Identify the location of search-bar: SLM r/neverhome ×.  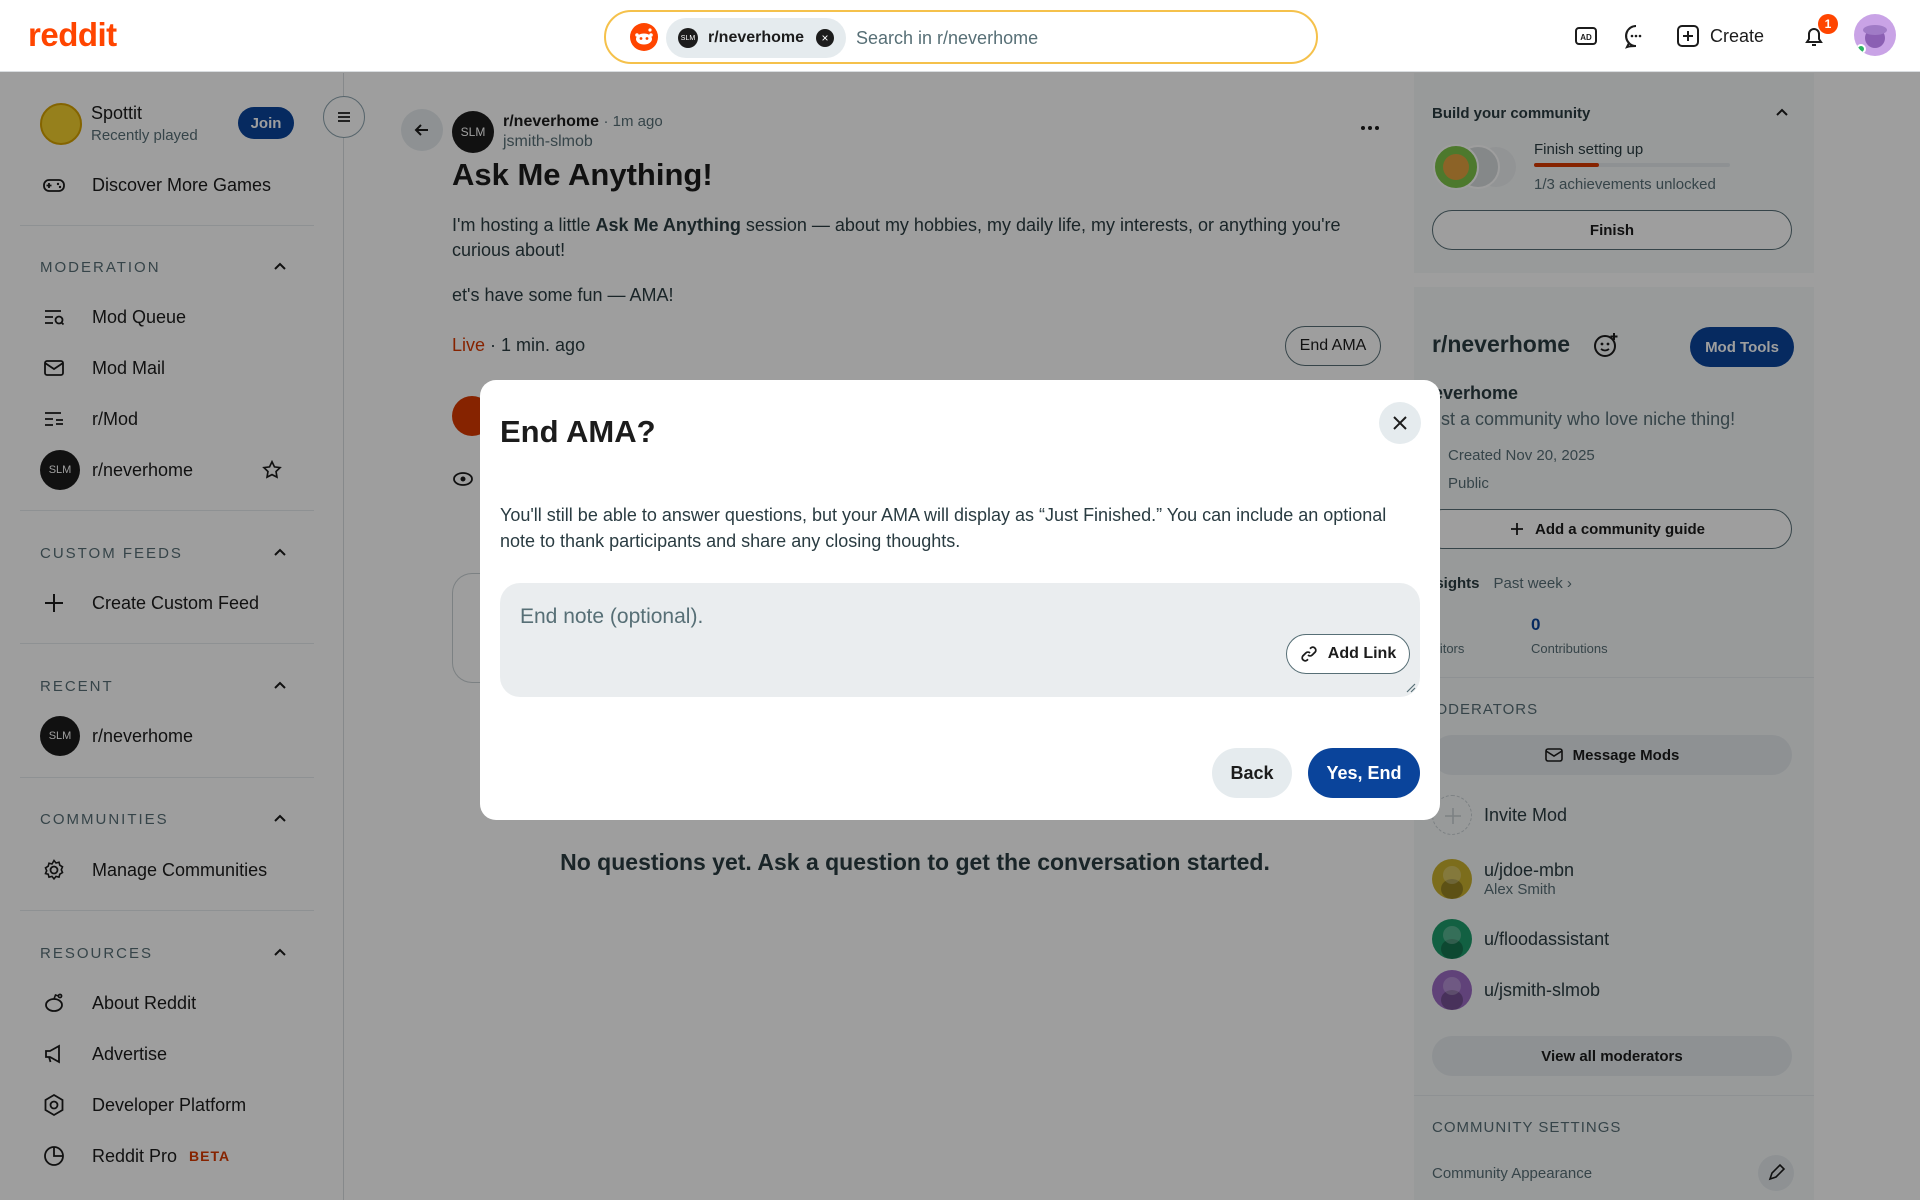
(961, 37).